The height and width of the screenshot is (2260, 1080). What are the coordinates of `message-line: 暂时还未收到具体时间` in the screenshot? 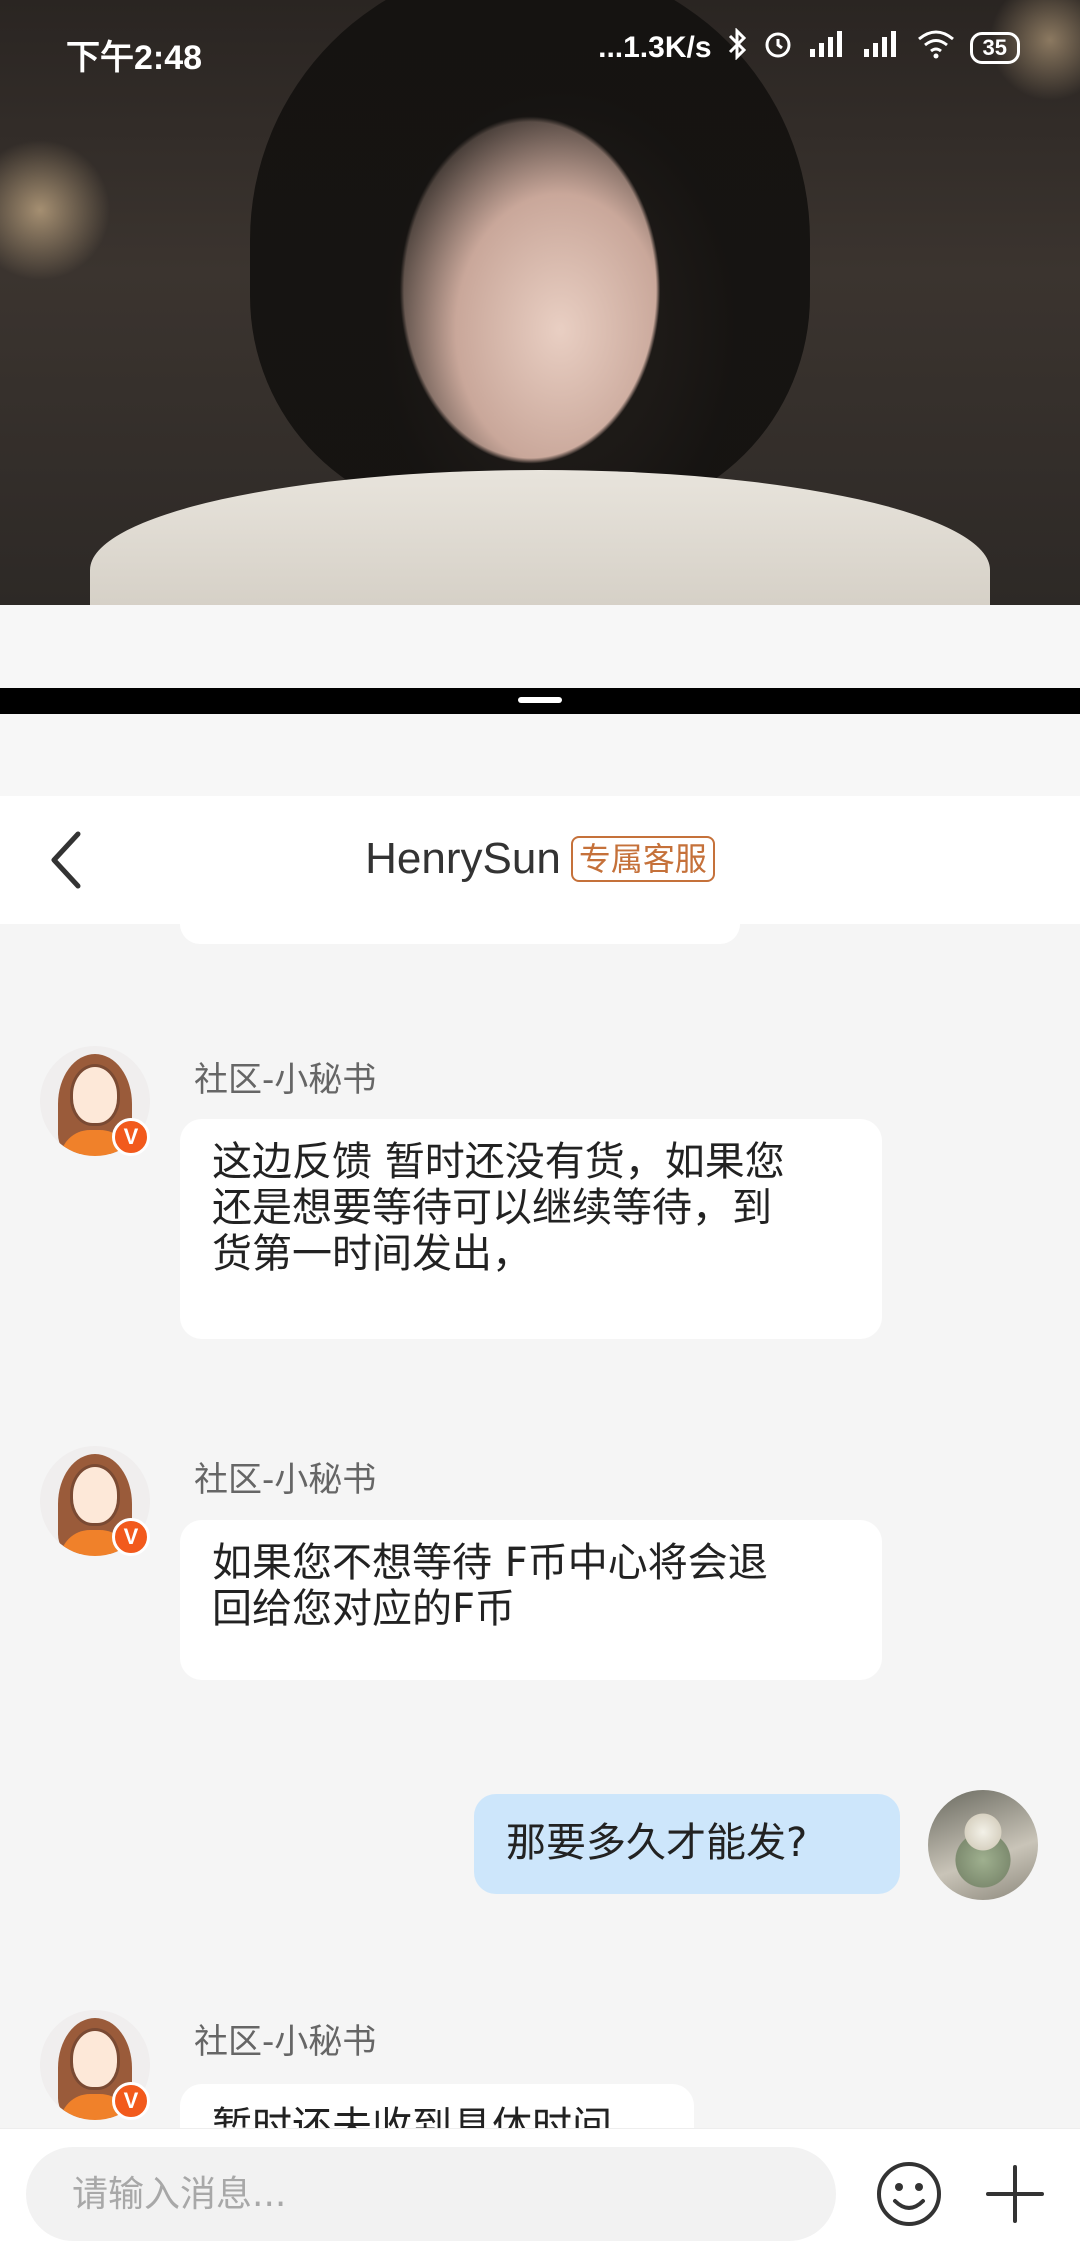 It's located at (412, 2116).